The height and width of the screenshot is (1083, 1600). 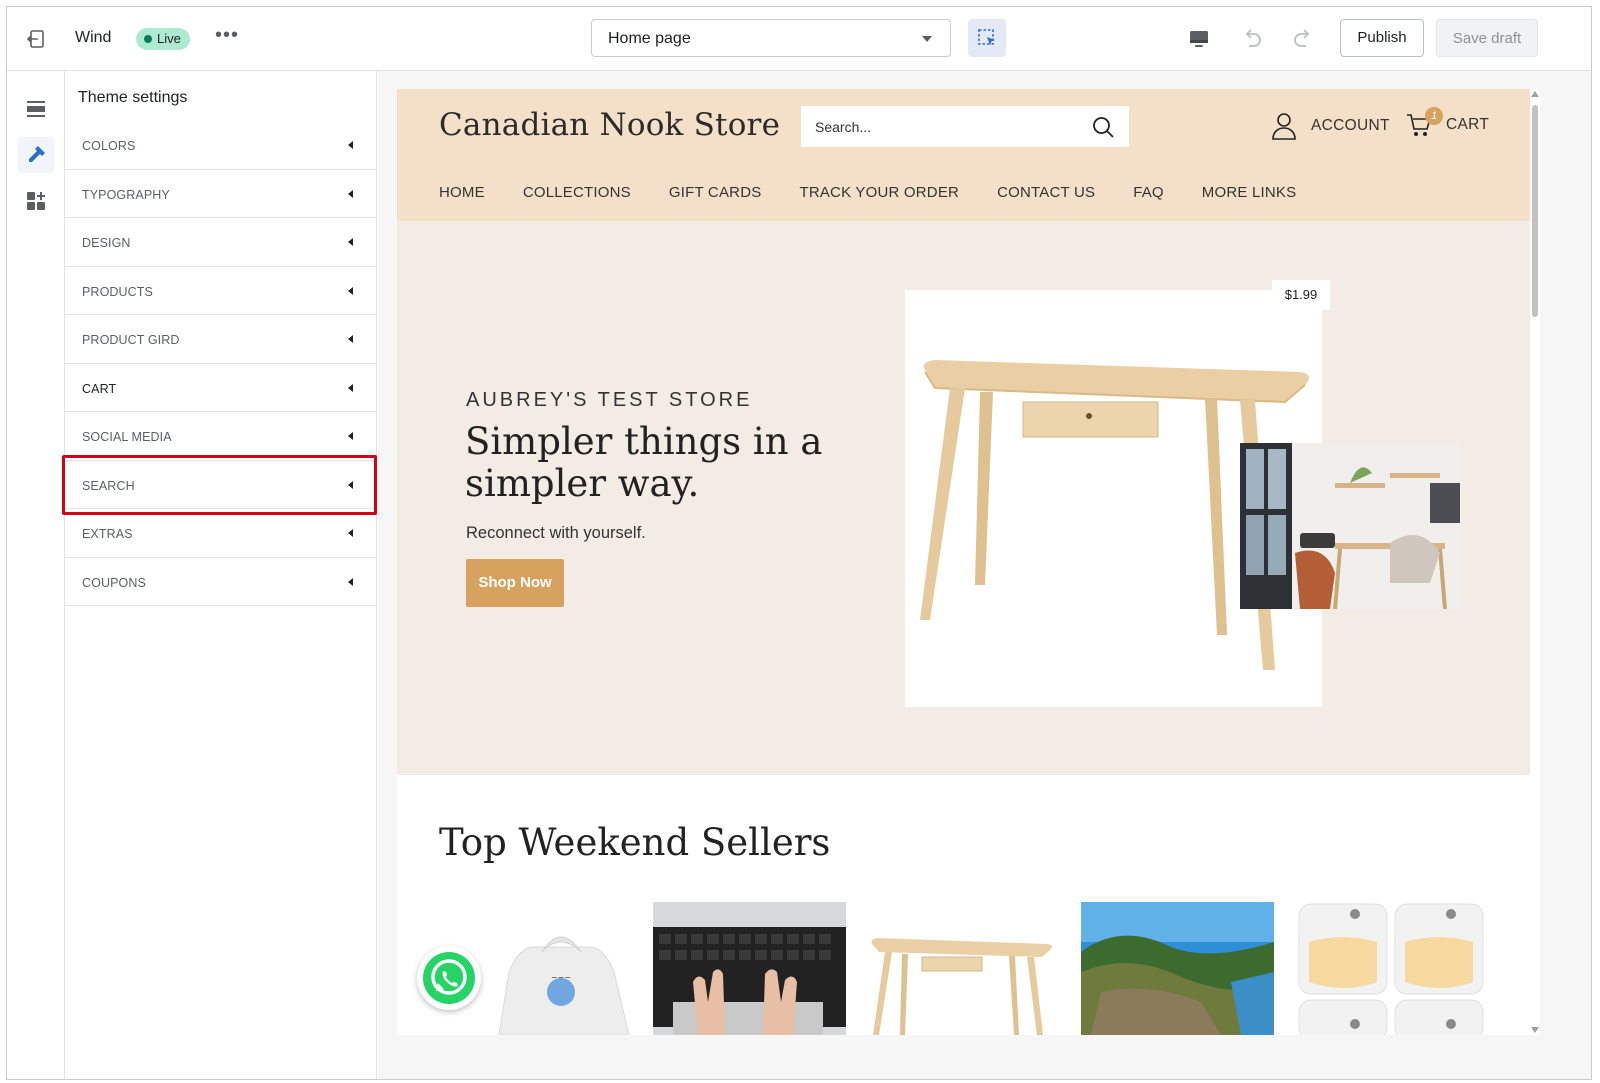 What do you see at coordinates (1330, 126) in the screenshot?
I see `account-link: ACCOUNT` at bounding box center [1330, 126].